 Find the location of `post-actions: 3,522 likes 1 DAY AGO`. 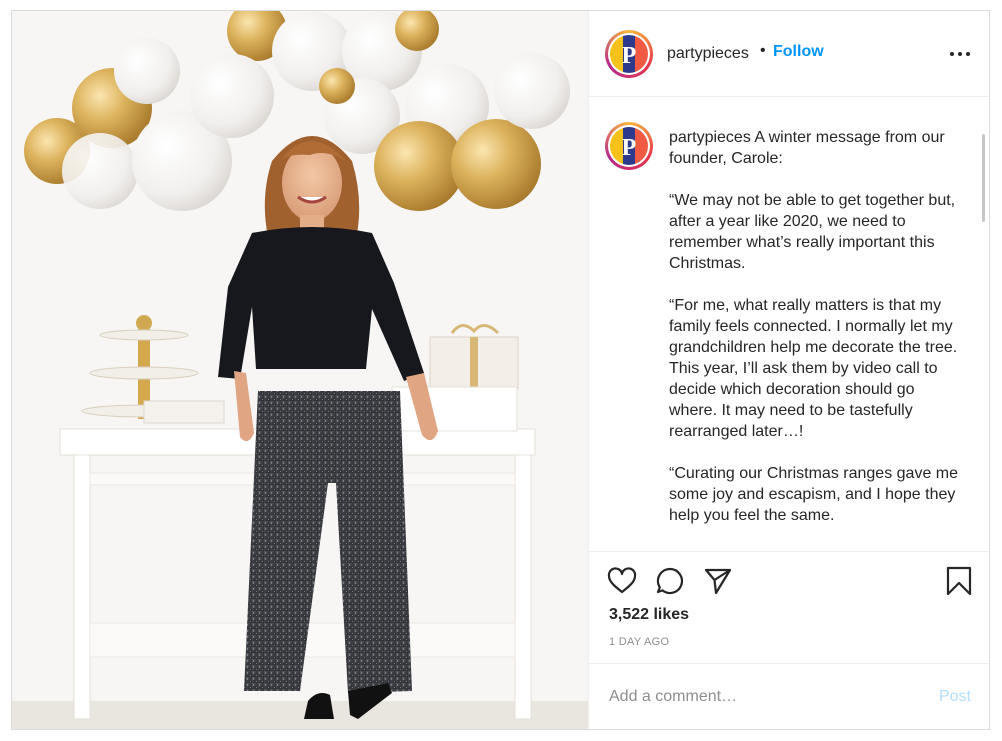

post-actions: 3,522 likes 1 DAY AGO is located at coordinates (789, 612).